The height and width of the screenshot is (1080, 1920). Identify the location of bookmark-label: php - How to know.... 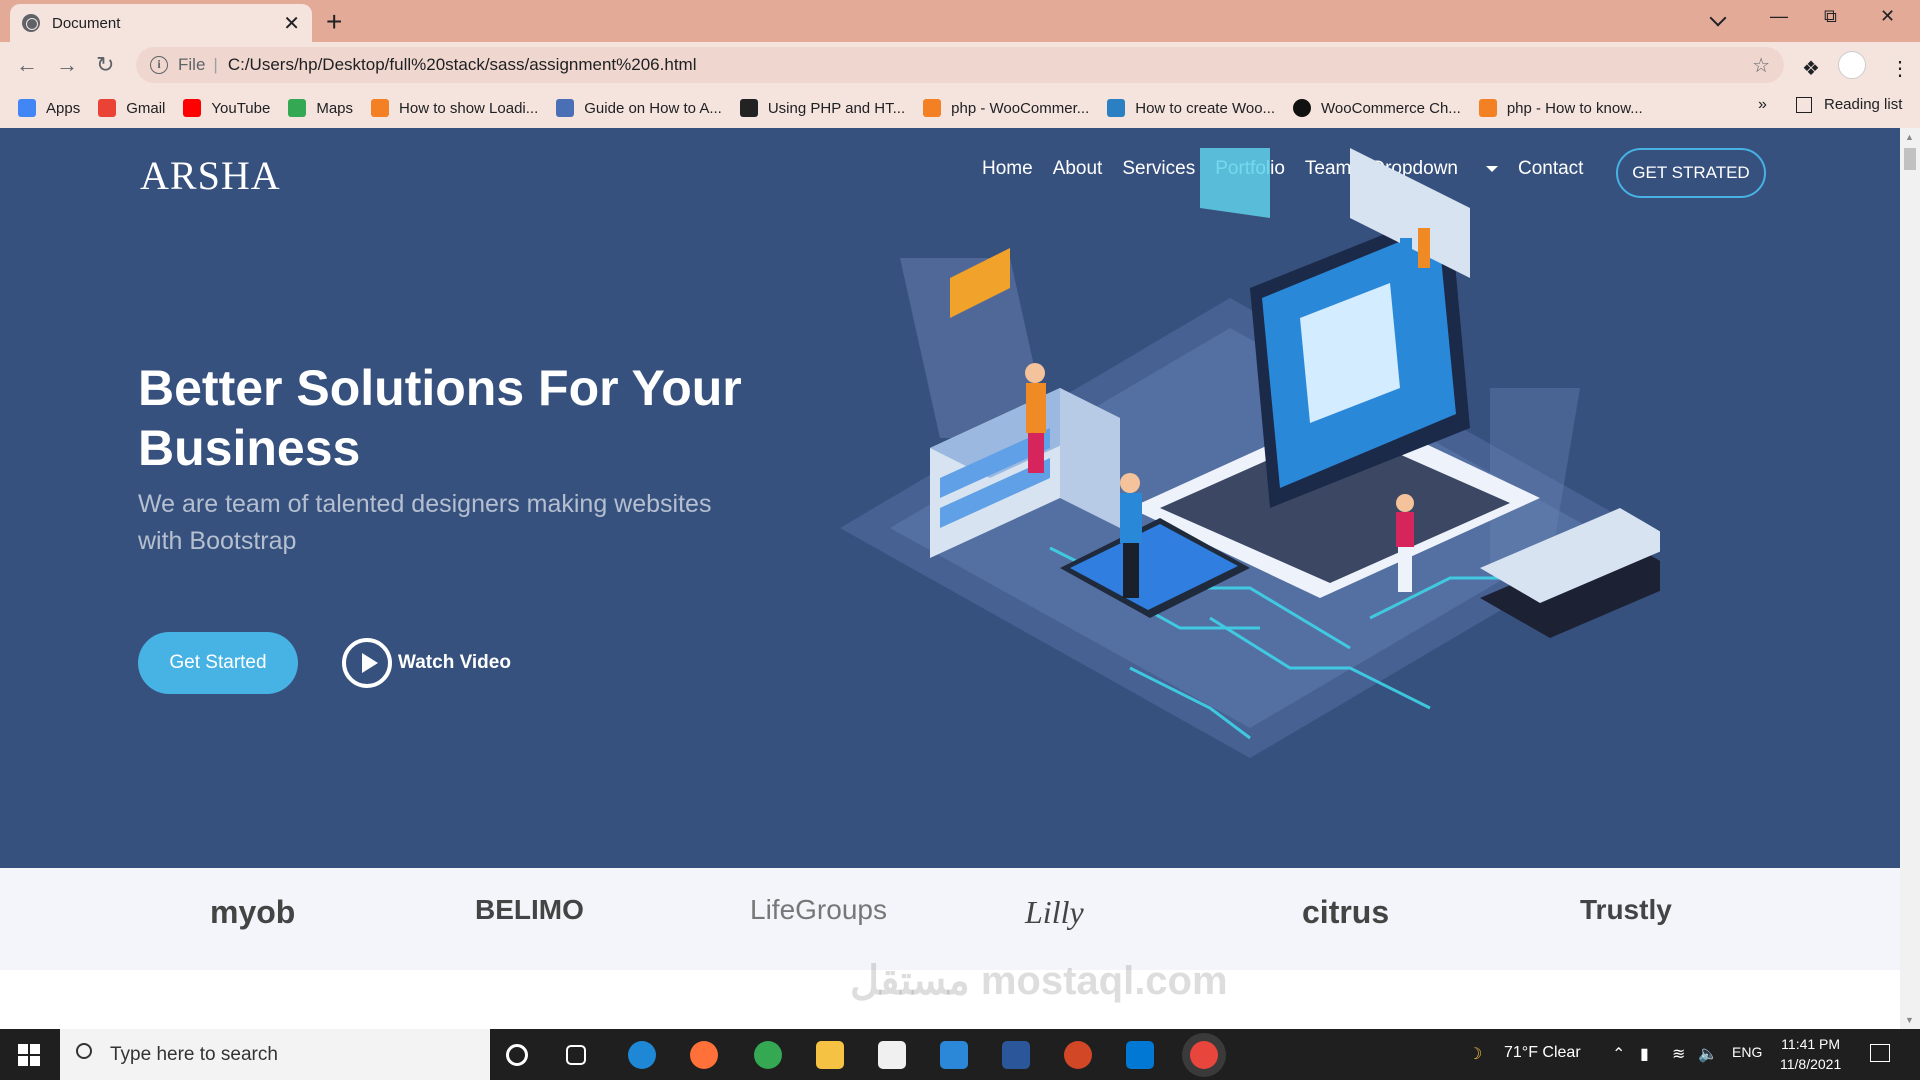
(1574, 108).